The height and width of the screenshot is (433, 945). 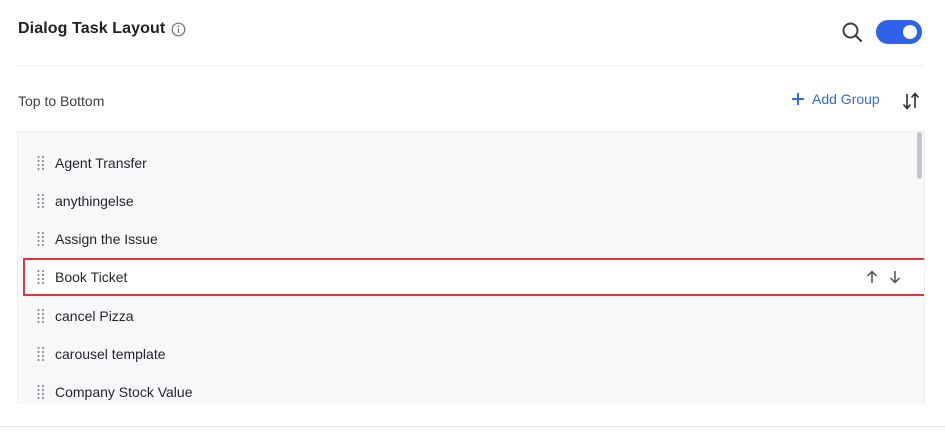 What do you see at coordinates (895, 277) in the screenshot?
I see `arrow-down-icon` at bounding box center [895, 277].